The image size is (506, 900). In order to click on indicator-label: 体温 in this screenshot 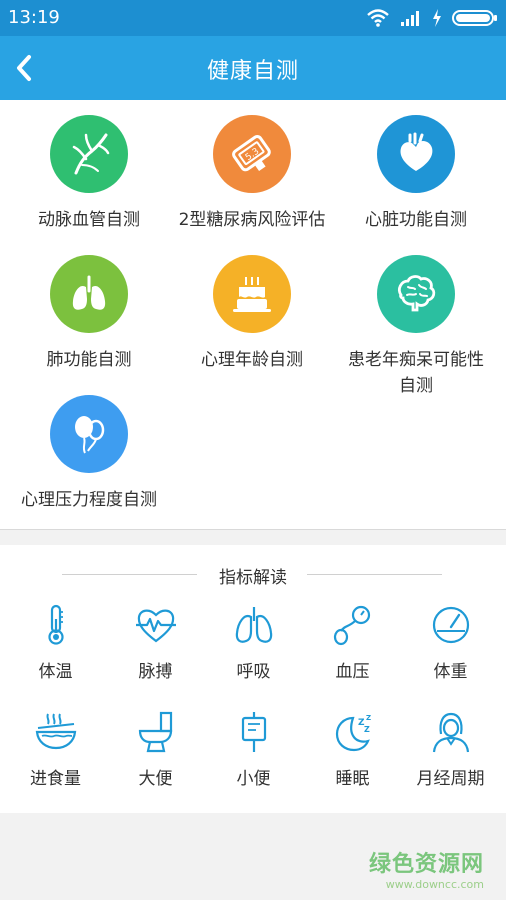, I will do `click(55, 672)`.